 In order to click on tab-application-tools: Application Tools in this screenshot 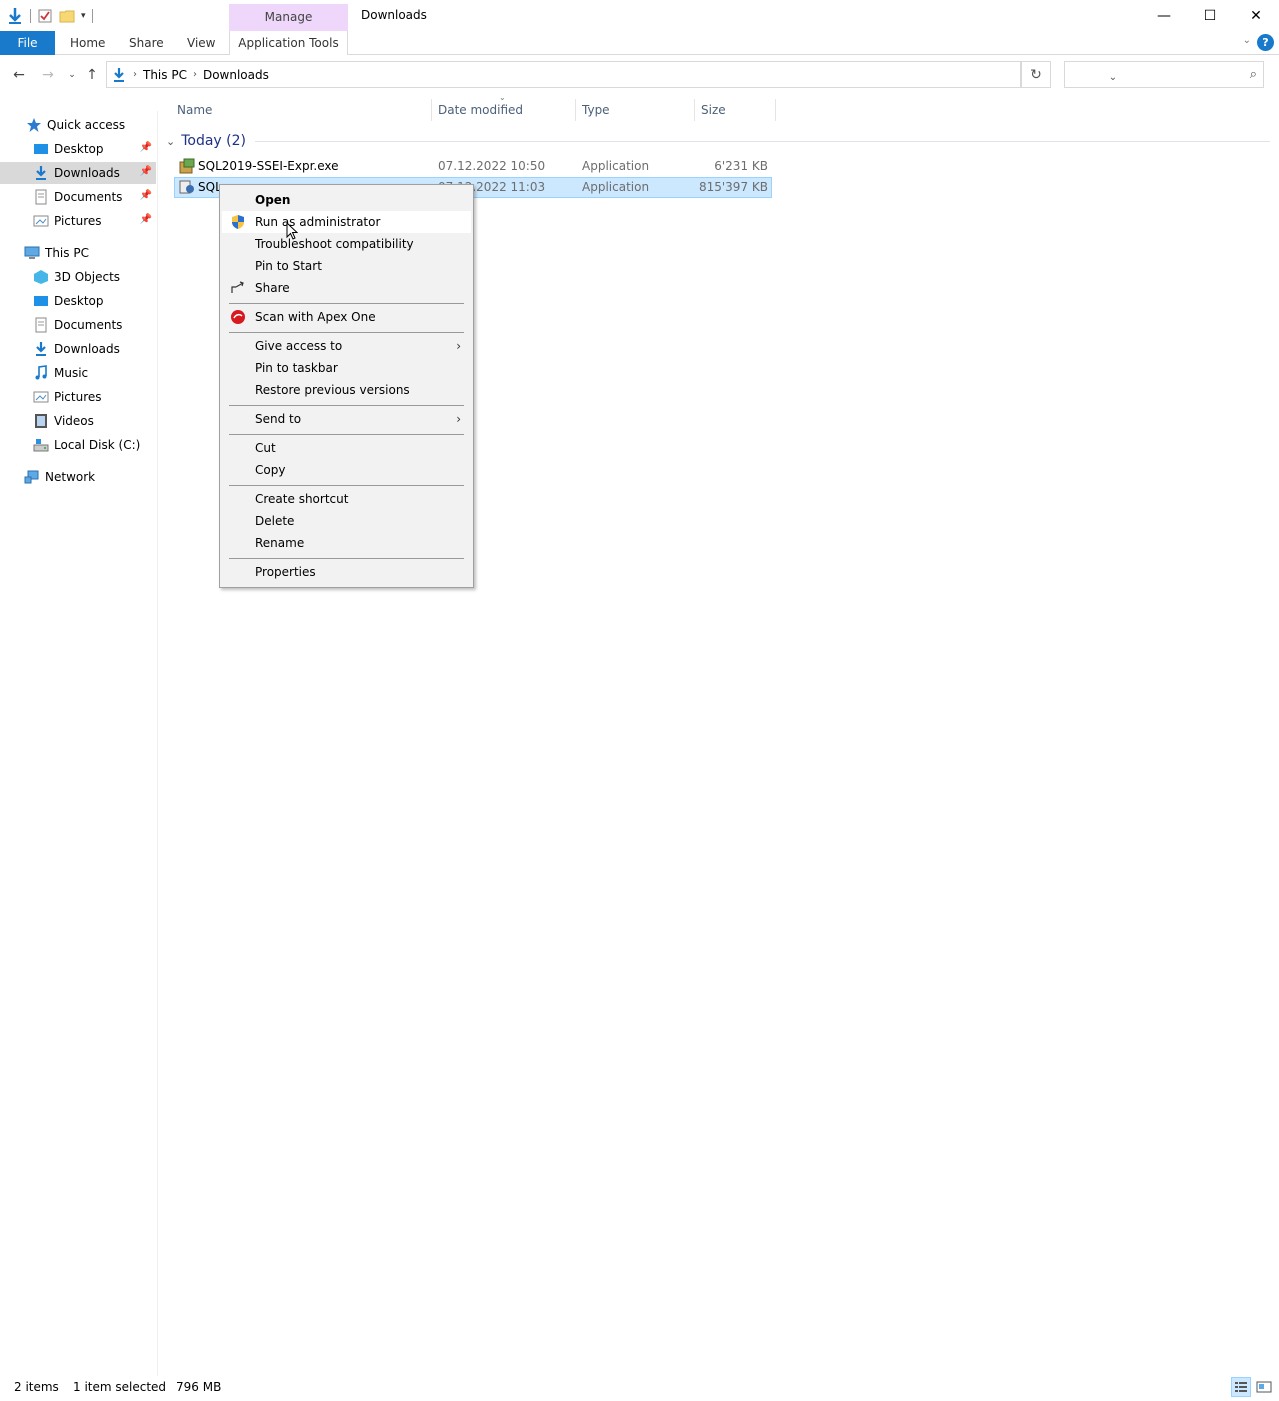, I will do `click(288, 43)`.